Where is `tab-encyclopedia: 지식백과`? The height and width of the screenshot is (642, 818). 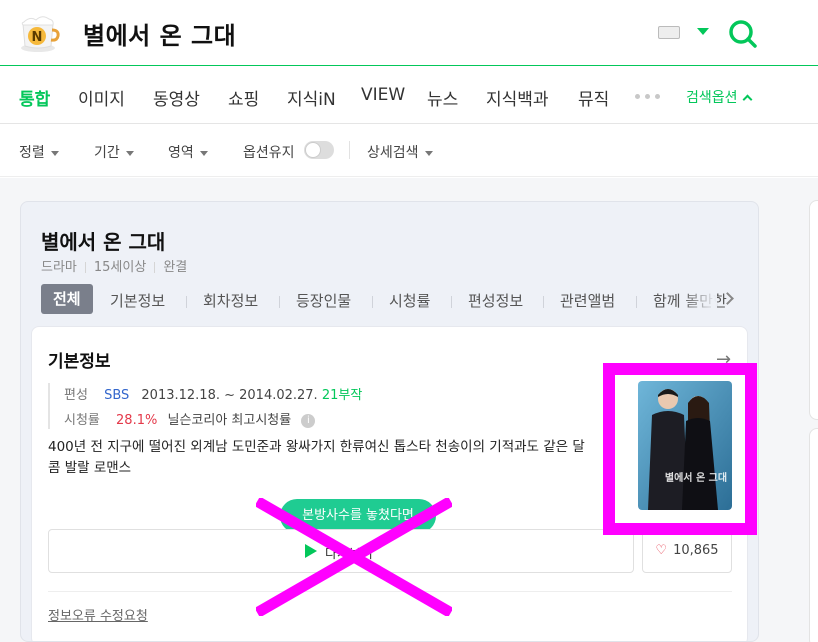 tab-encyclopedia: 지식백과 is located at coordinates (517, 97).